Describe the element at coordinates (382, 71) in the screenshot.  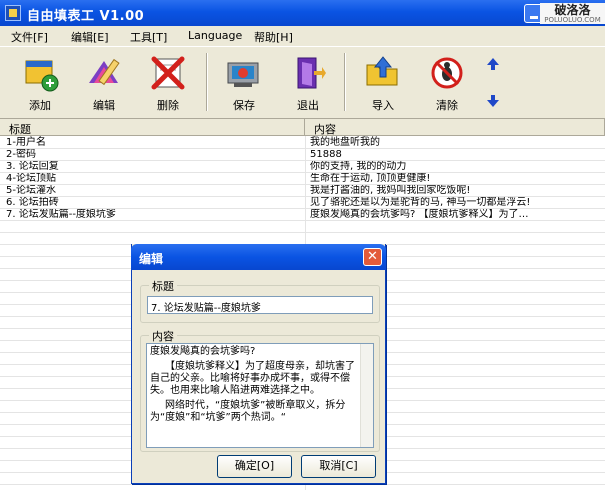
I see `import-icon` at that location.